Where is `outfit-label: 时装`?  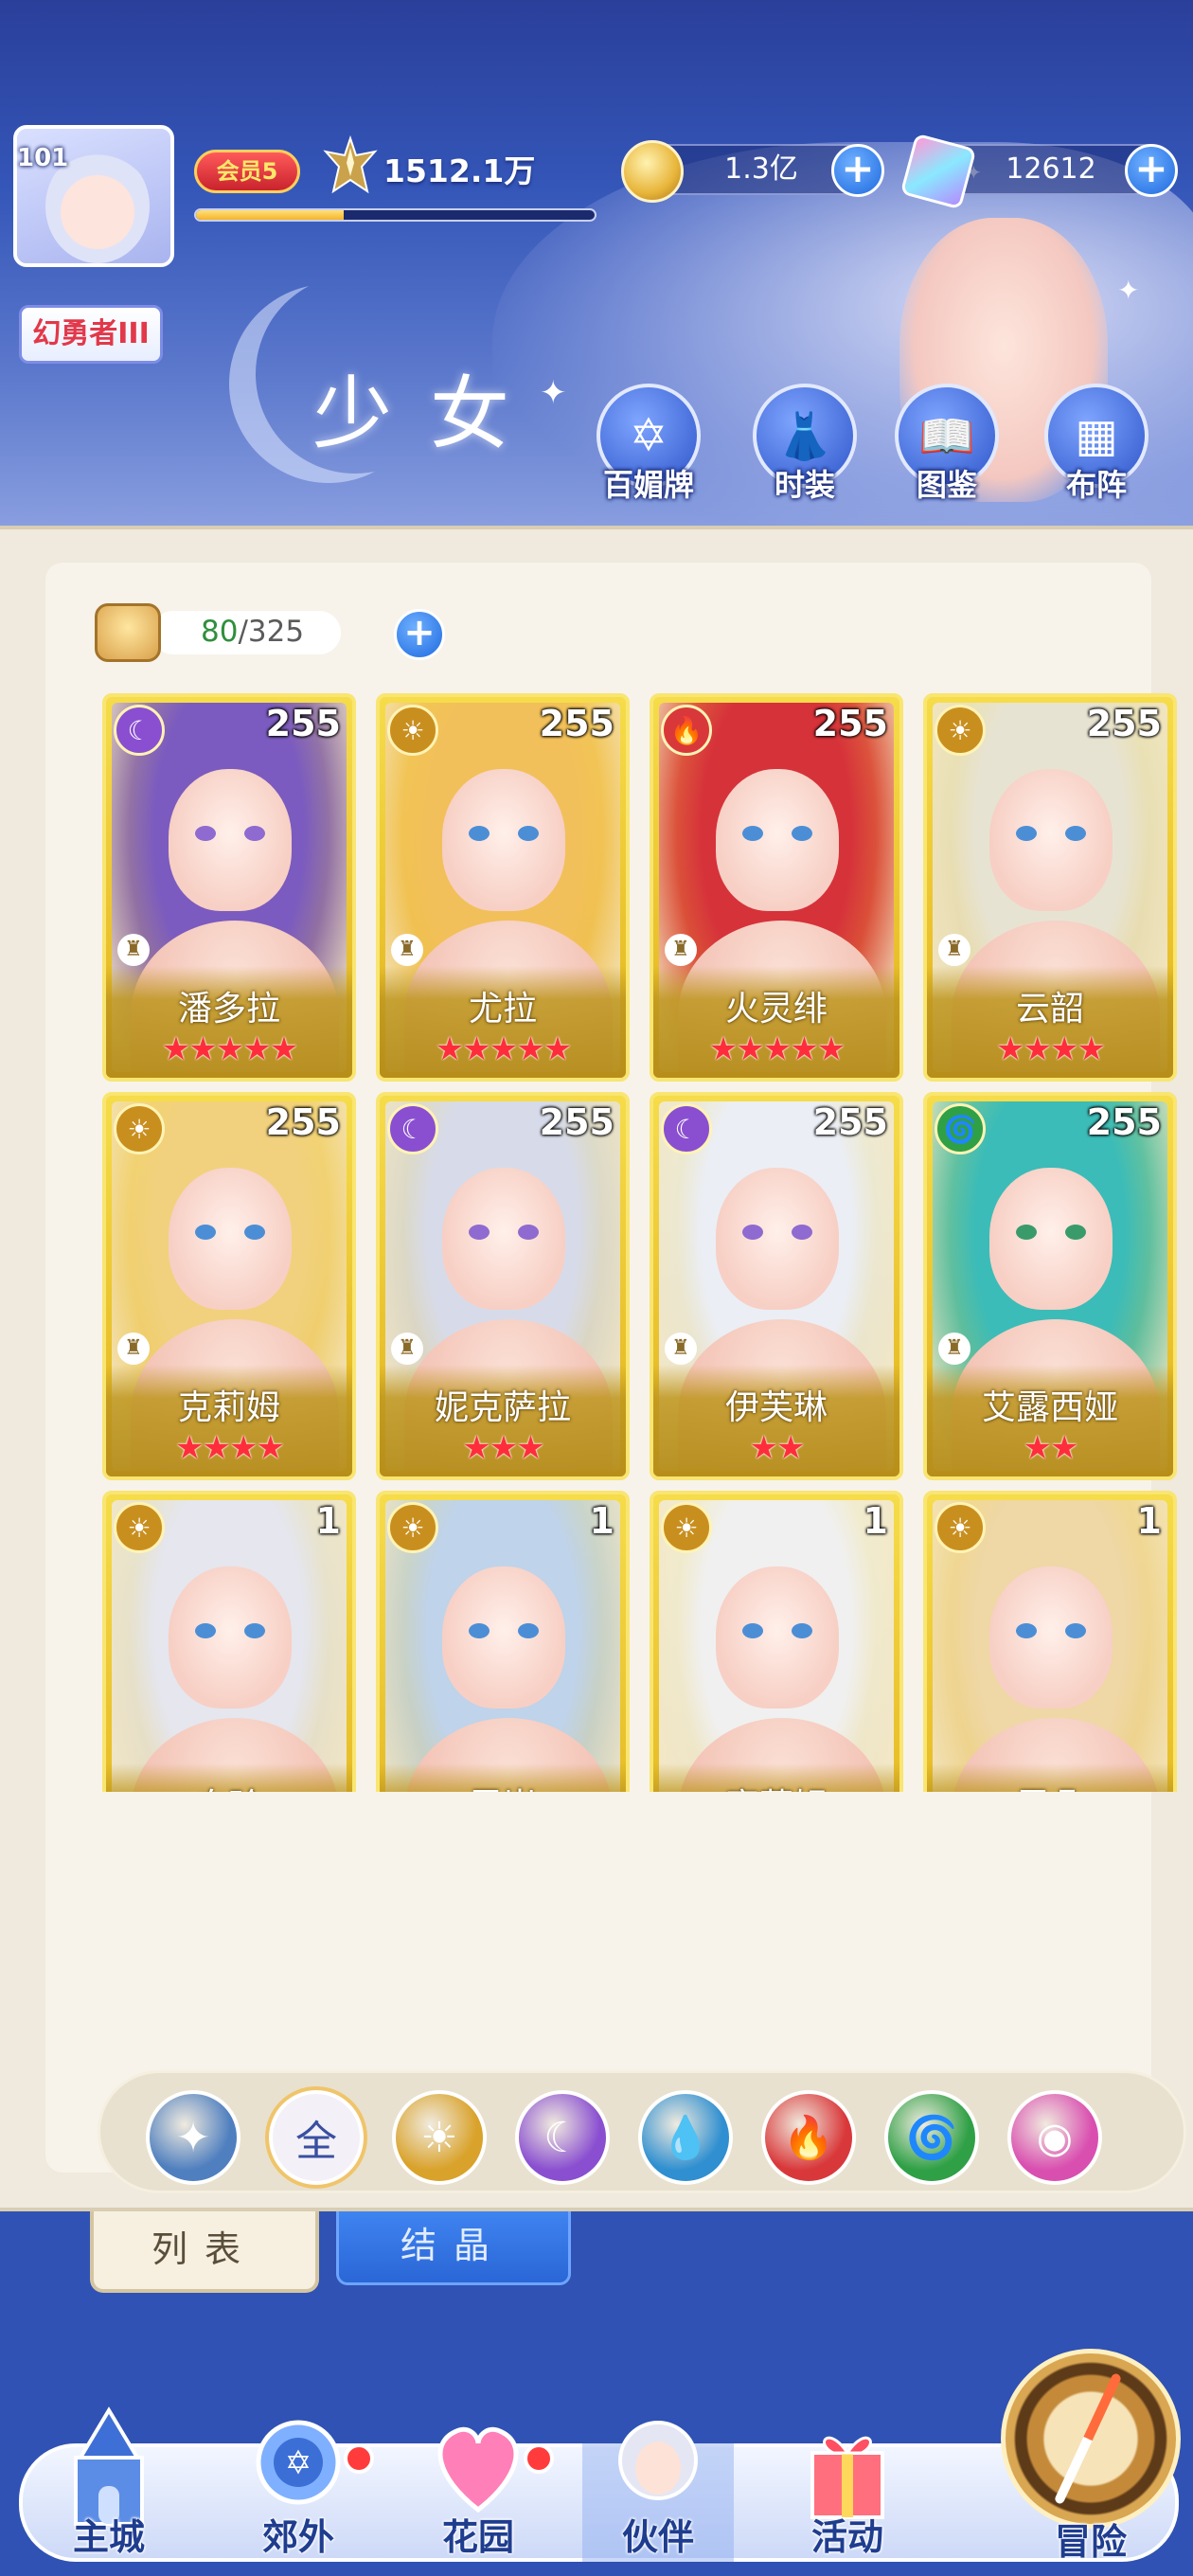
outfit-label: 时装 is located at coordinates (804, 485).